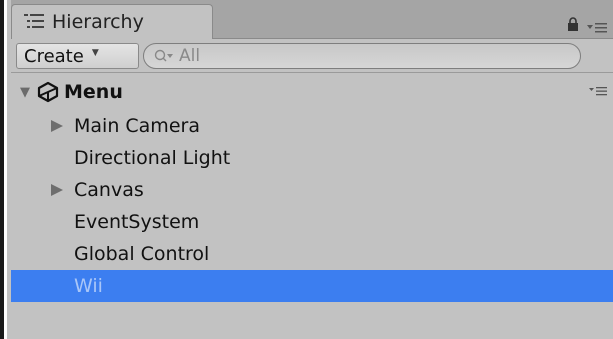 This screenshot has height=339, width=613. What do you see at coordinates (25, 92) in the screenshot?
I see `fold-open-icon: ▼` at bounding box center [25, 92].